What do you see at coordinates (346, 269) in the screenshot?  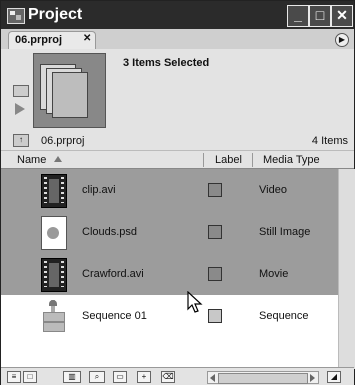 I see `vertical-scrollbar` at bounding box center [346, 269].